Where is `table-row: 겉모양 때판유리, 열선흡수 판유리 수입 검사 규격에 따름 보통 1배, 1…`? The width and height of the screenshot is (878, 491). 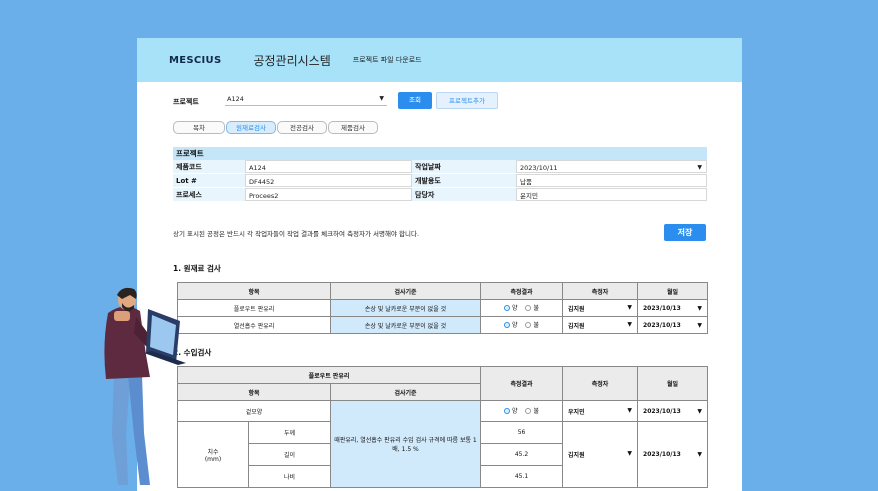
table-row: 겉모양 때판유리, 열선흡수 판유리 수입 검사 규격에 따름 보통 1배, 1… is located at coordinates (443, 444).